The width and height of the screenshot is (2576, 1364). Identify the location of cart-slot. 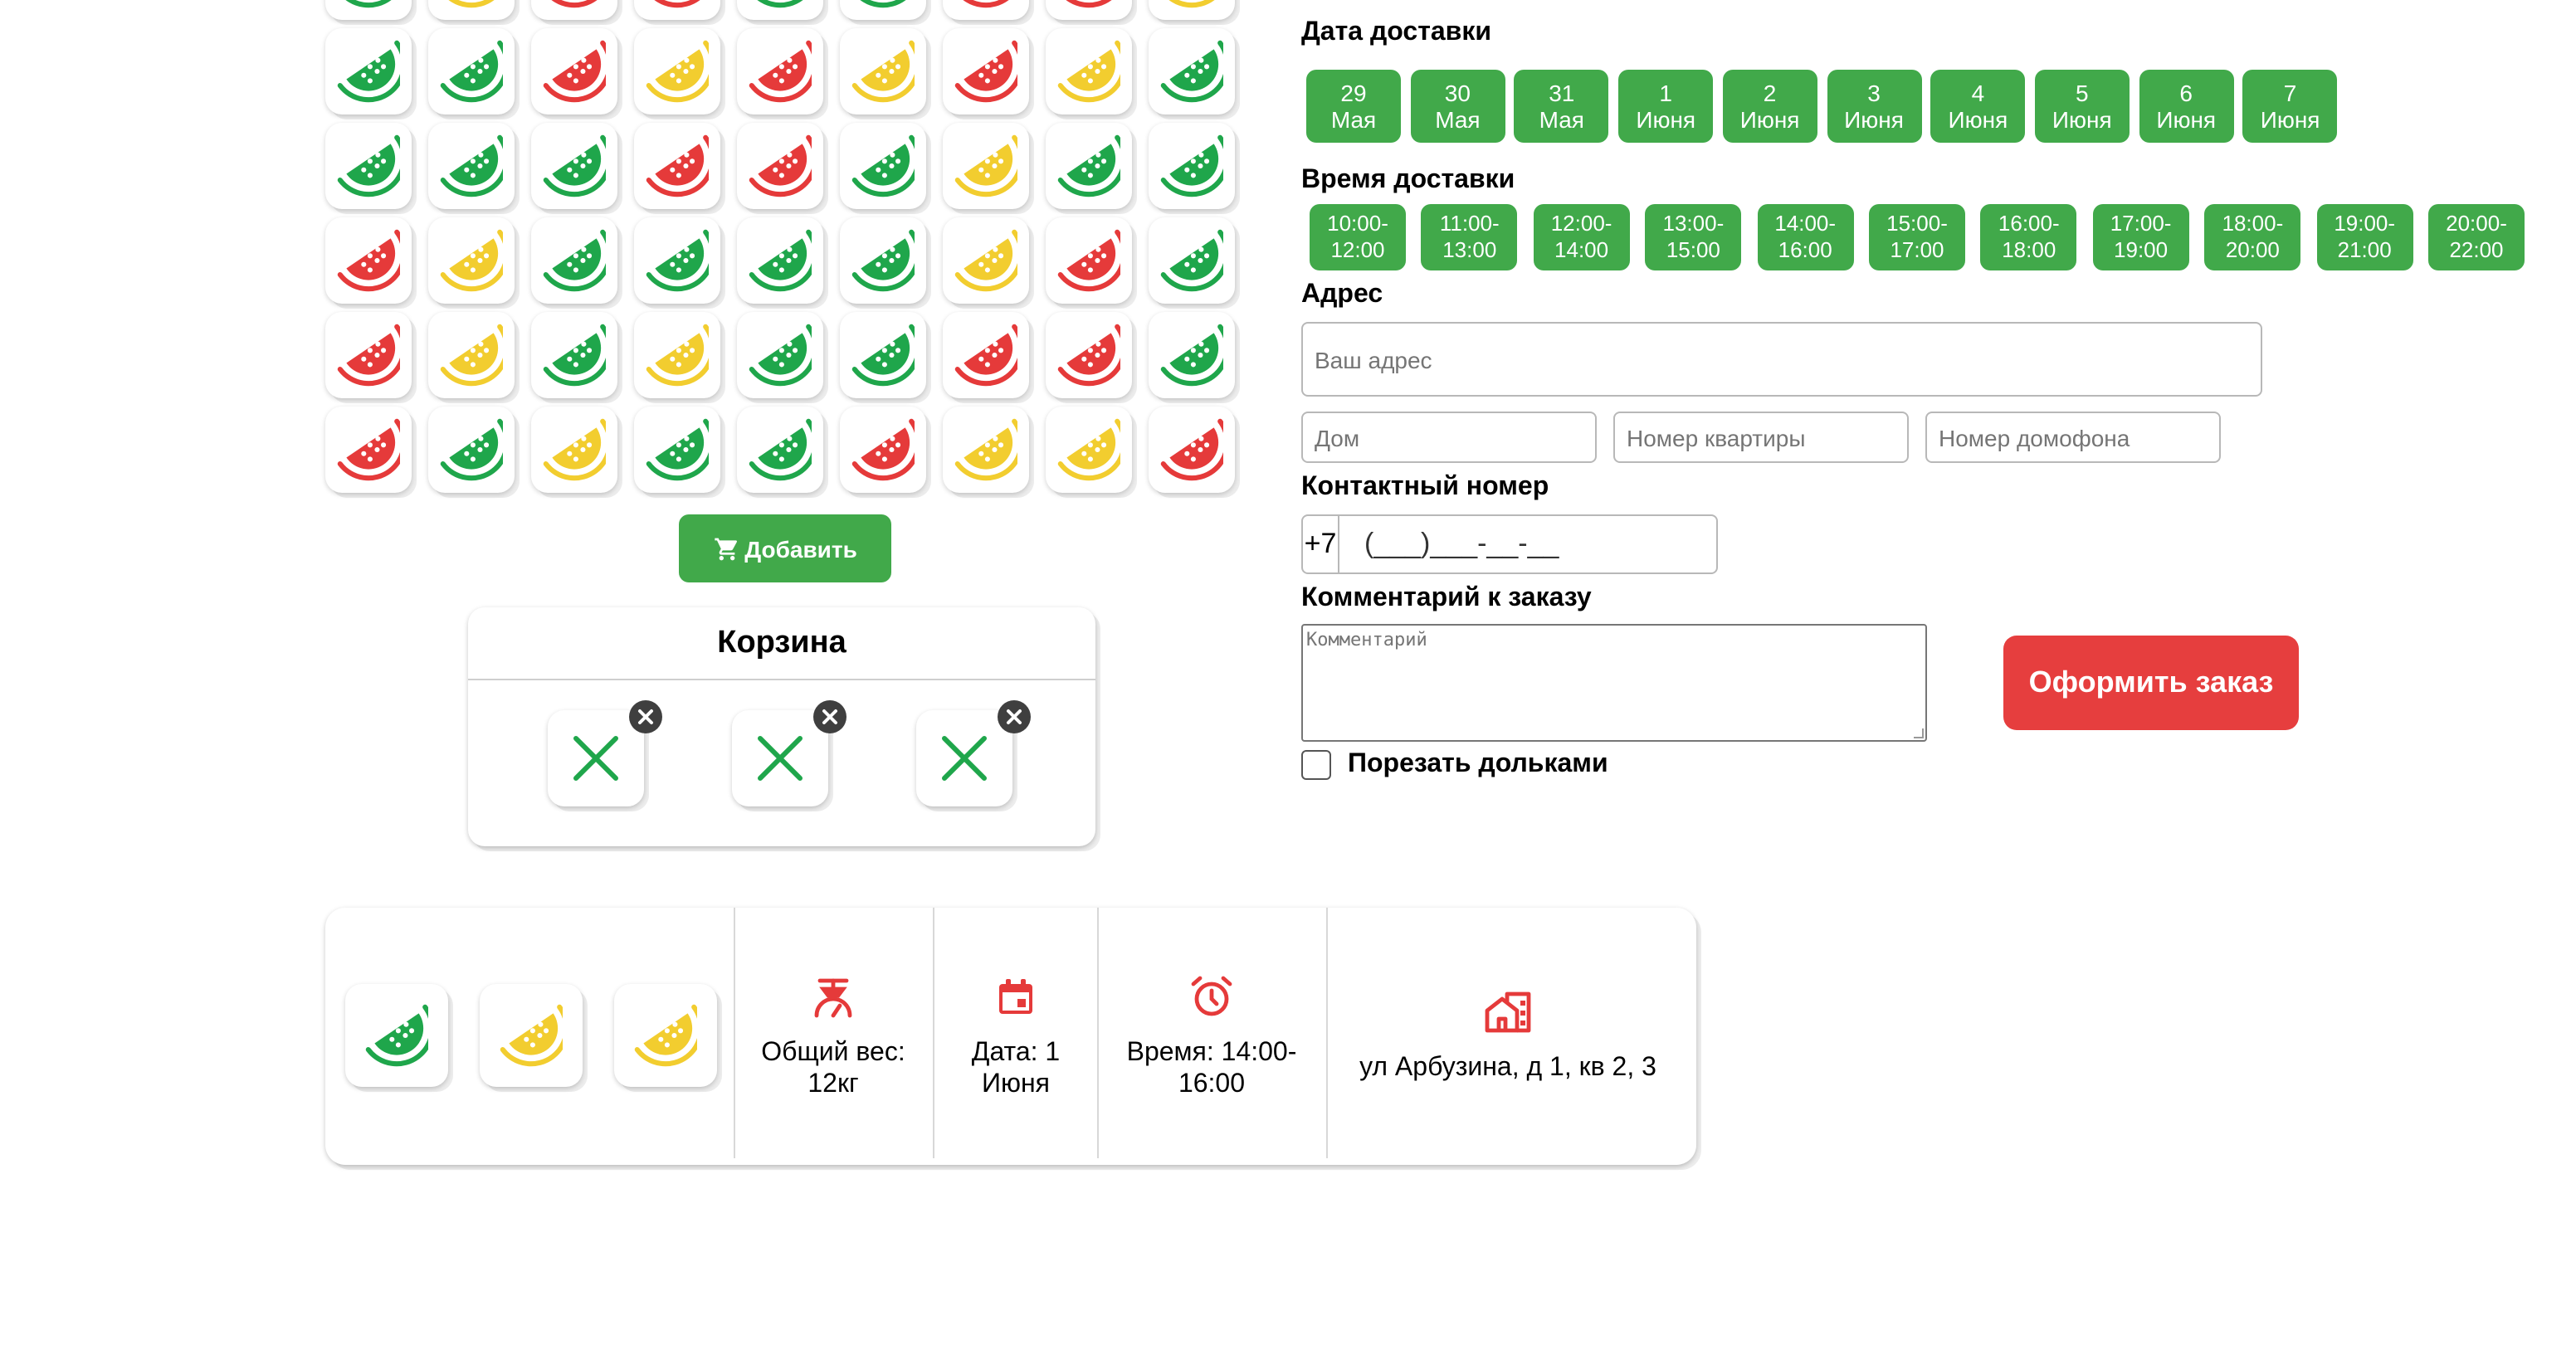
(605, 753).